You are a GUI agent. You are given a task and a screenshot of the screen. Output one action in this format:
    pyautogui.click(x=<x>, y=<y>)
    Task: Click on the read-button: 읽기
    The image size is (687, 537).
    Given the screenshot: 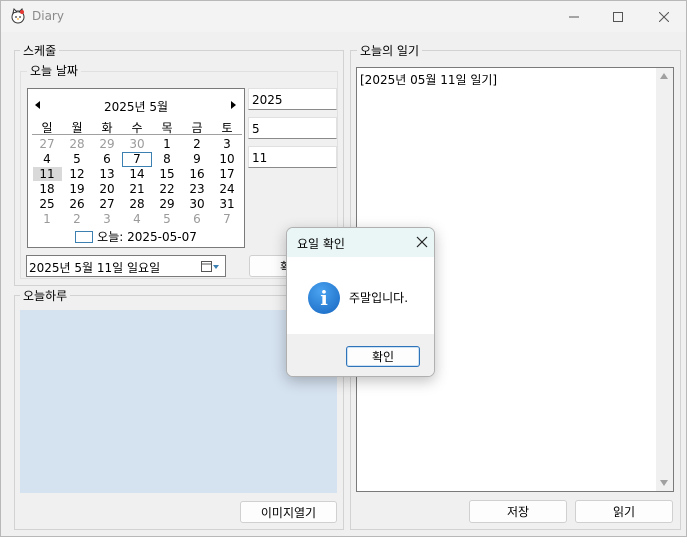 What is the action you would take?
    pyautogui.click(x=624, y=511)
    